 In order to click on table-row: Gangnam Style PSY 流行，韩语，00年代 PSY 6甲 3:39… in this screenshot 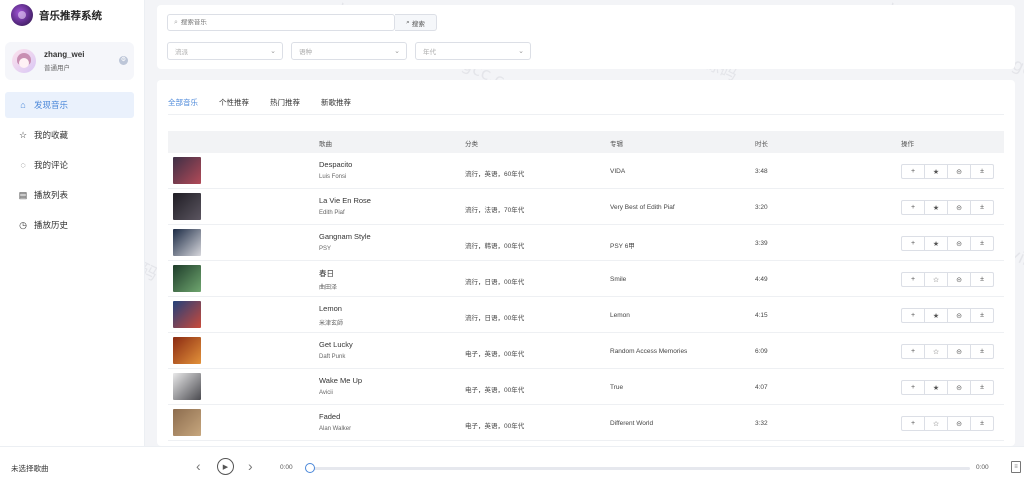, I will do `click(586, 243)`.